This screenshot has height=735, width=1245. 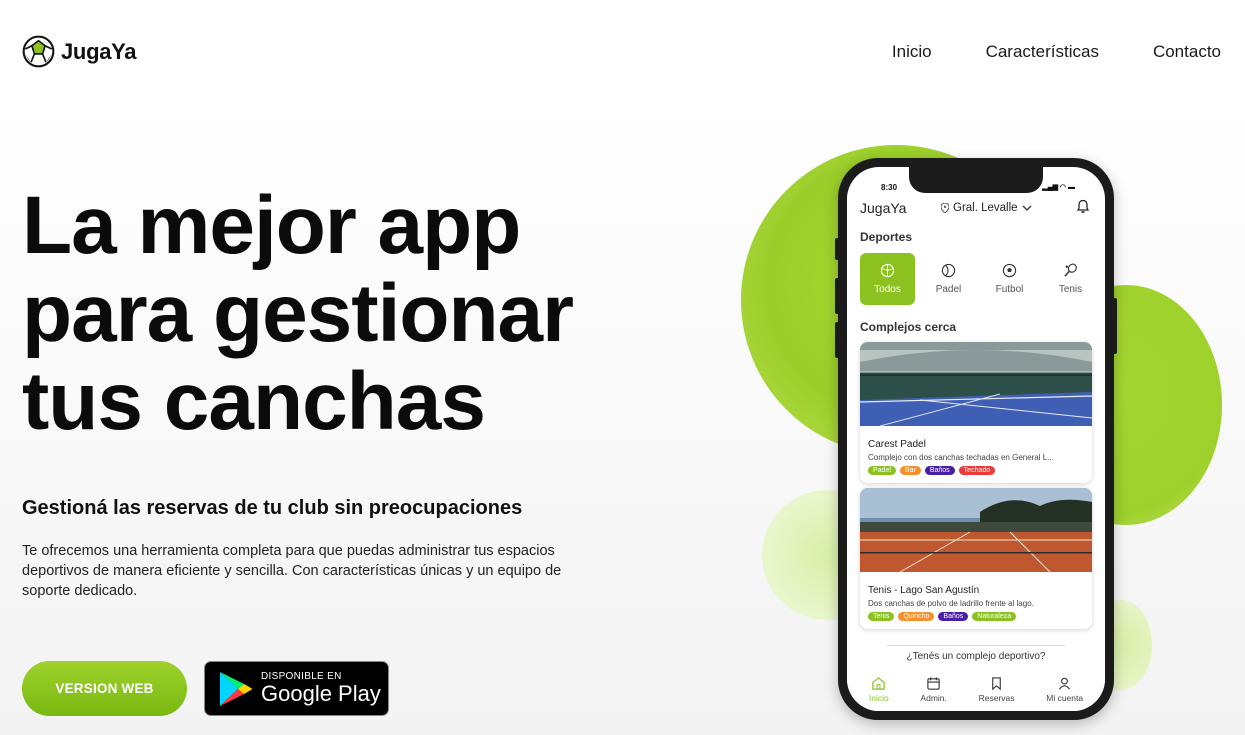 What do you see at coordinates (908, 327) in the screenshot?
I see `complexes-title: Complejos cerca` at bounding box center [908, 327].